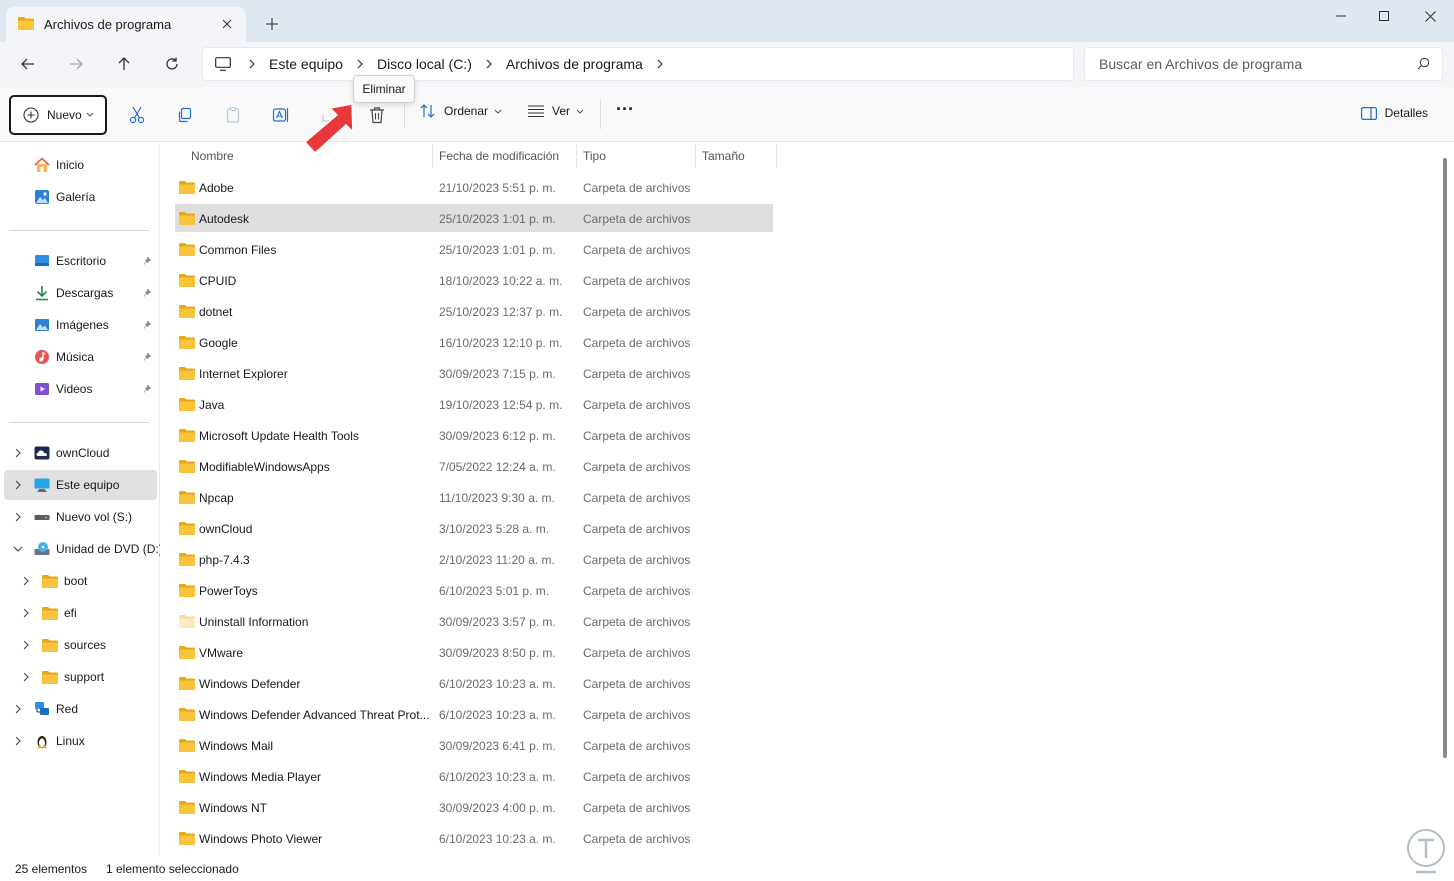 Image resolution: width=1454 pixels, height=881 pixels. Describe the element at coordinates (80, 357) in the screenshot. I see `sidebar-item-música: Música` at that location.